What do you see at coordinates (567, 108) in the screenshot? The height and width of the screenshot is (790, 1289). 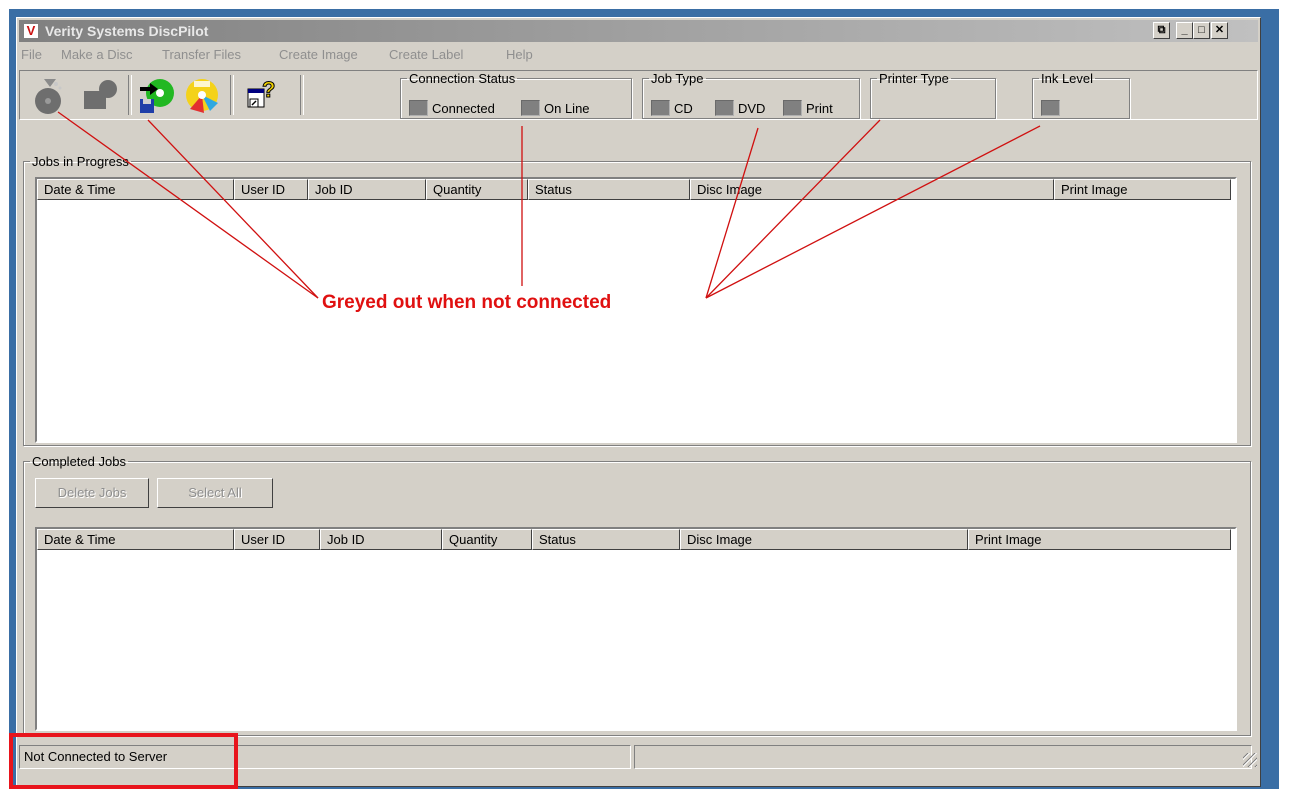 I see `online-label: On Line` at bounding box center [567, 108].